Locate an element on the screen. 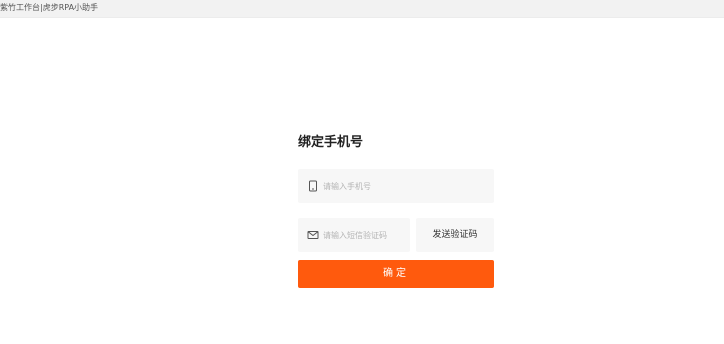 The image size is (724, 344). sms-code-input is located at coordinates (364, 235).